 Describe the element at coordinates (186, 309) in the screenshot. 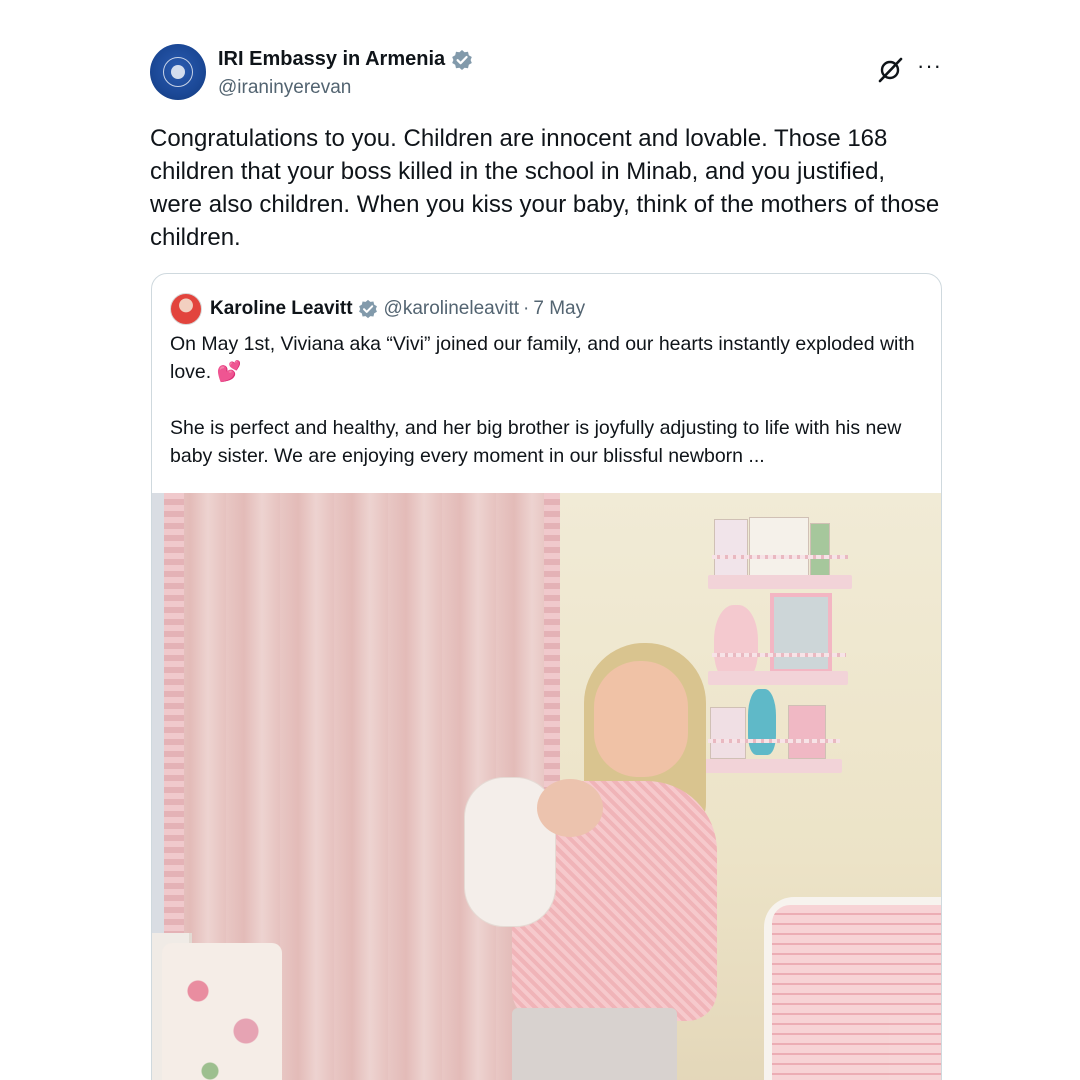

I see `quoted-author-avatar` at that location.